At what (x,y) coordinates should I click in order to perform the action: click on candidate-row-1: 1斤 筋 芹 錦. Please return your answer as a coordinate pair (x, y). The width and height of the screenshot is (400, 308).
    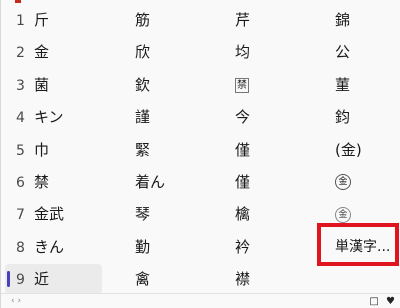
    Looking at the image, I should click on (203, 20).